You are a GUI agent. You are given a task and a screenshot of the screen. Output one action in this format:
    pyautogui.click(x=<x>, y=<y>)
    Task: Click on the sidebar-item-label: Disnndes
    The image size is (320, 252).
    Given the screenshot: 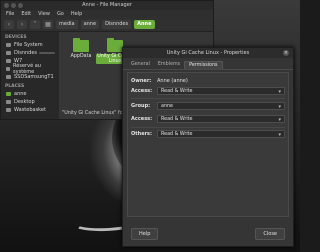 What is the action you would take?
    pyautogui.click(x=26, y=53)
    